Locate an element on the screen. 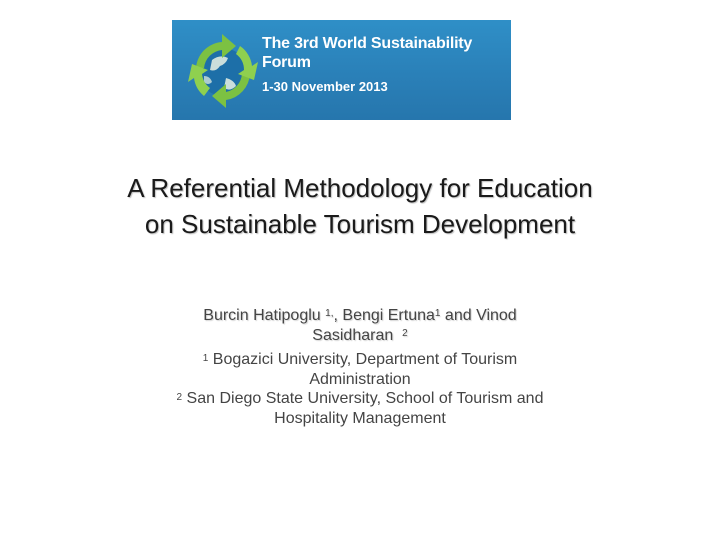  author2-sup: 1 is located at coordinates (437, 313).